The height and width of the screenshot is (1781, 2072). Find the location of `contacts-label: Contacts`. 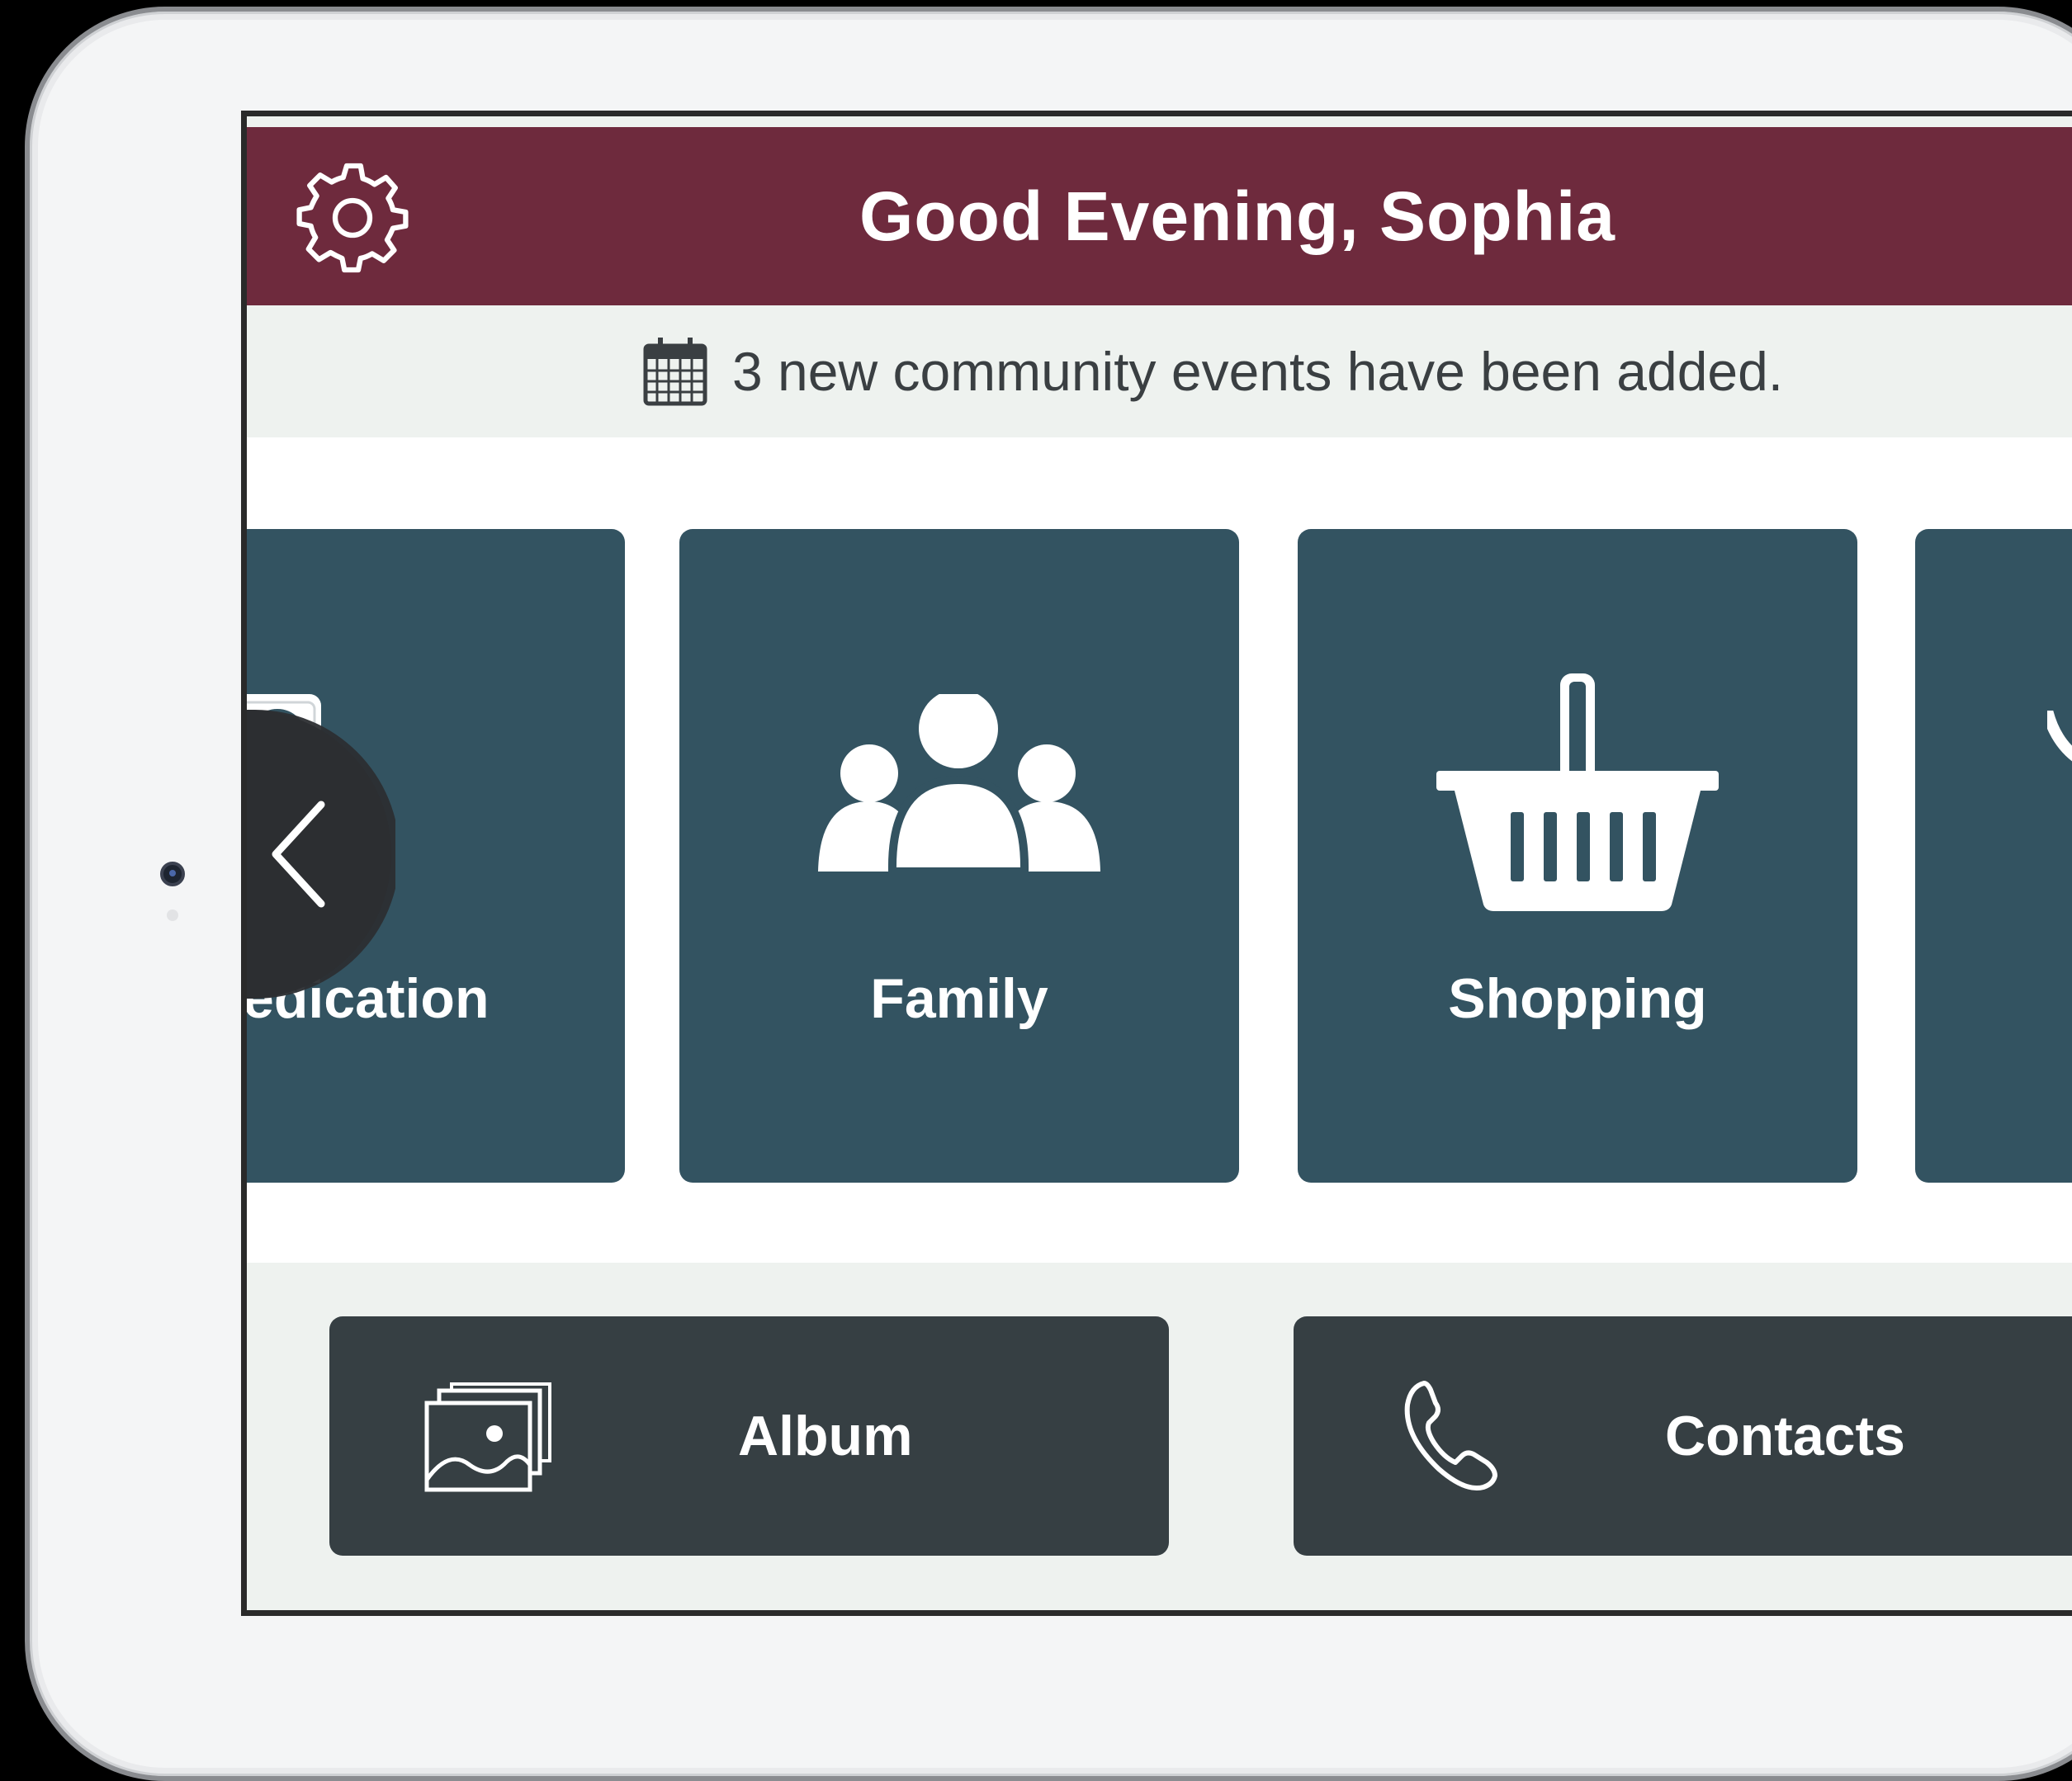

contacts-label: Contacts is located at coordinates (1785, 1436).